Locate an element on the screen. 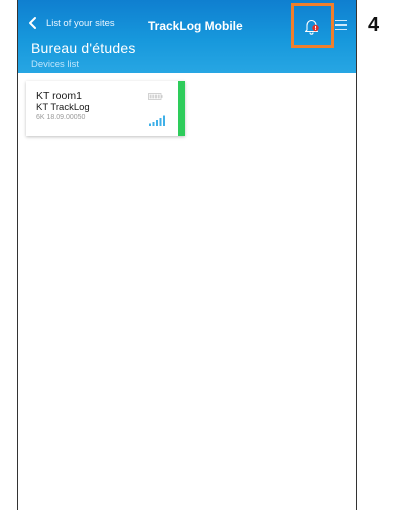  annotation-step-number: 4 is located at coordinates (374, 25).